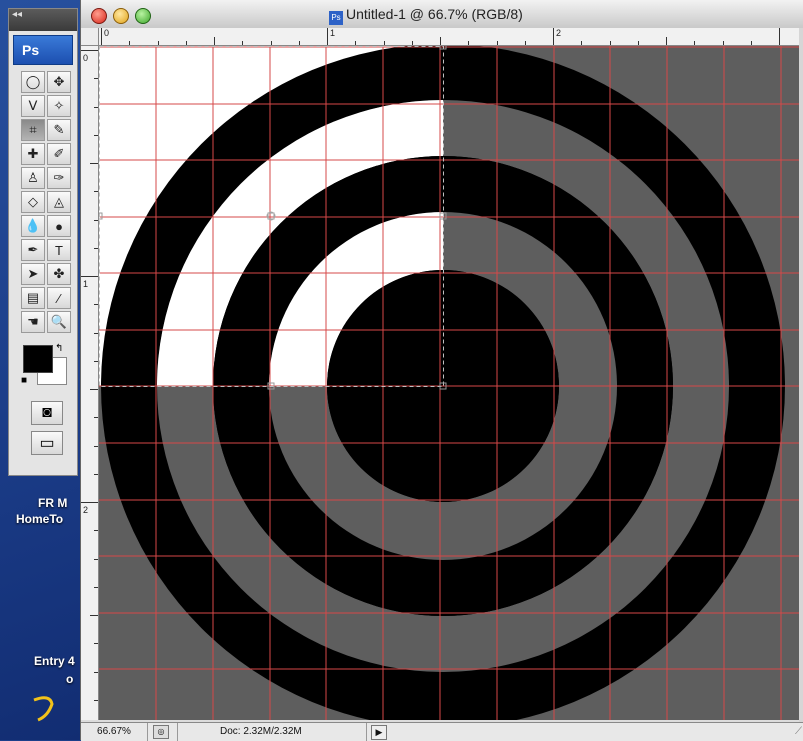 This screenshot has height=741, width=803. I want to click on custom-shape-tool-icon: ✤, so click(59, 273).